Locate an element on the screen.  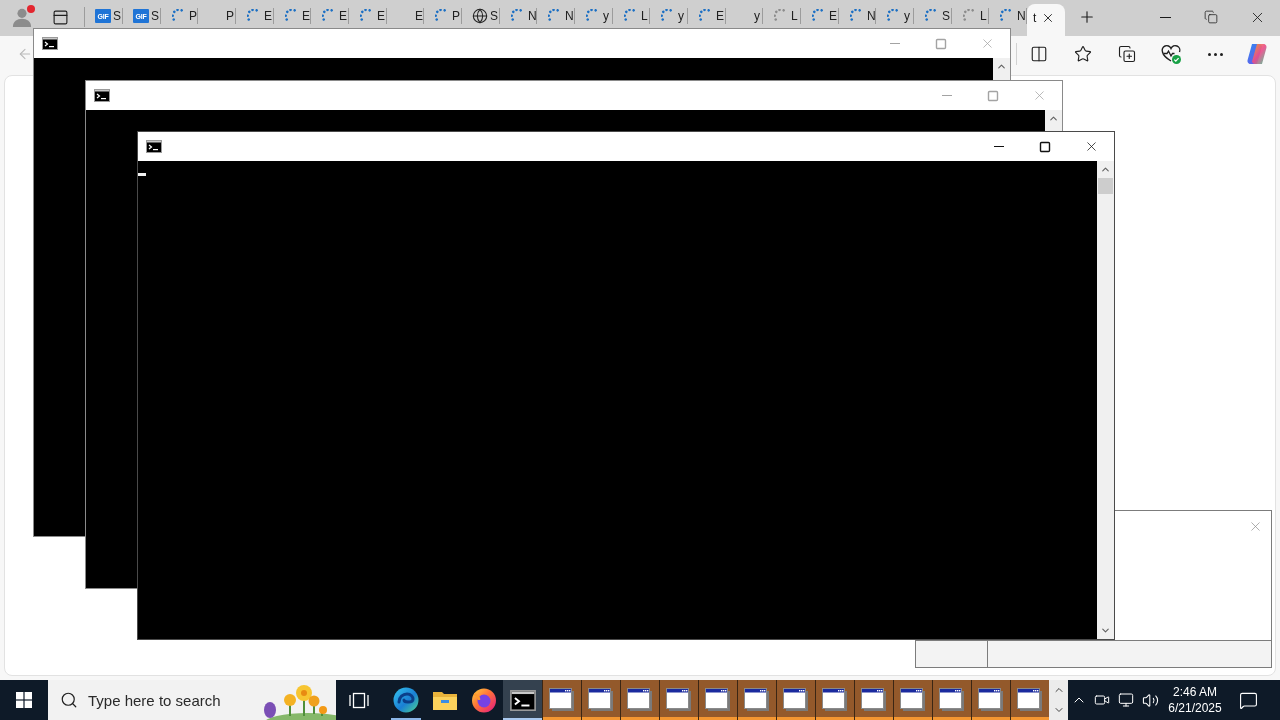
panel-top-icon is located at coordinates (60, 17).